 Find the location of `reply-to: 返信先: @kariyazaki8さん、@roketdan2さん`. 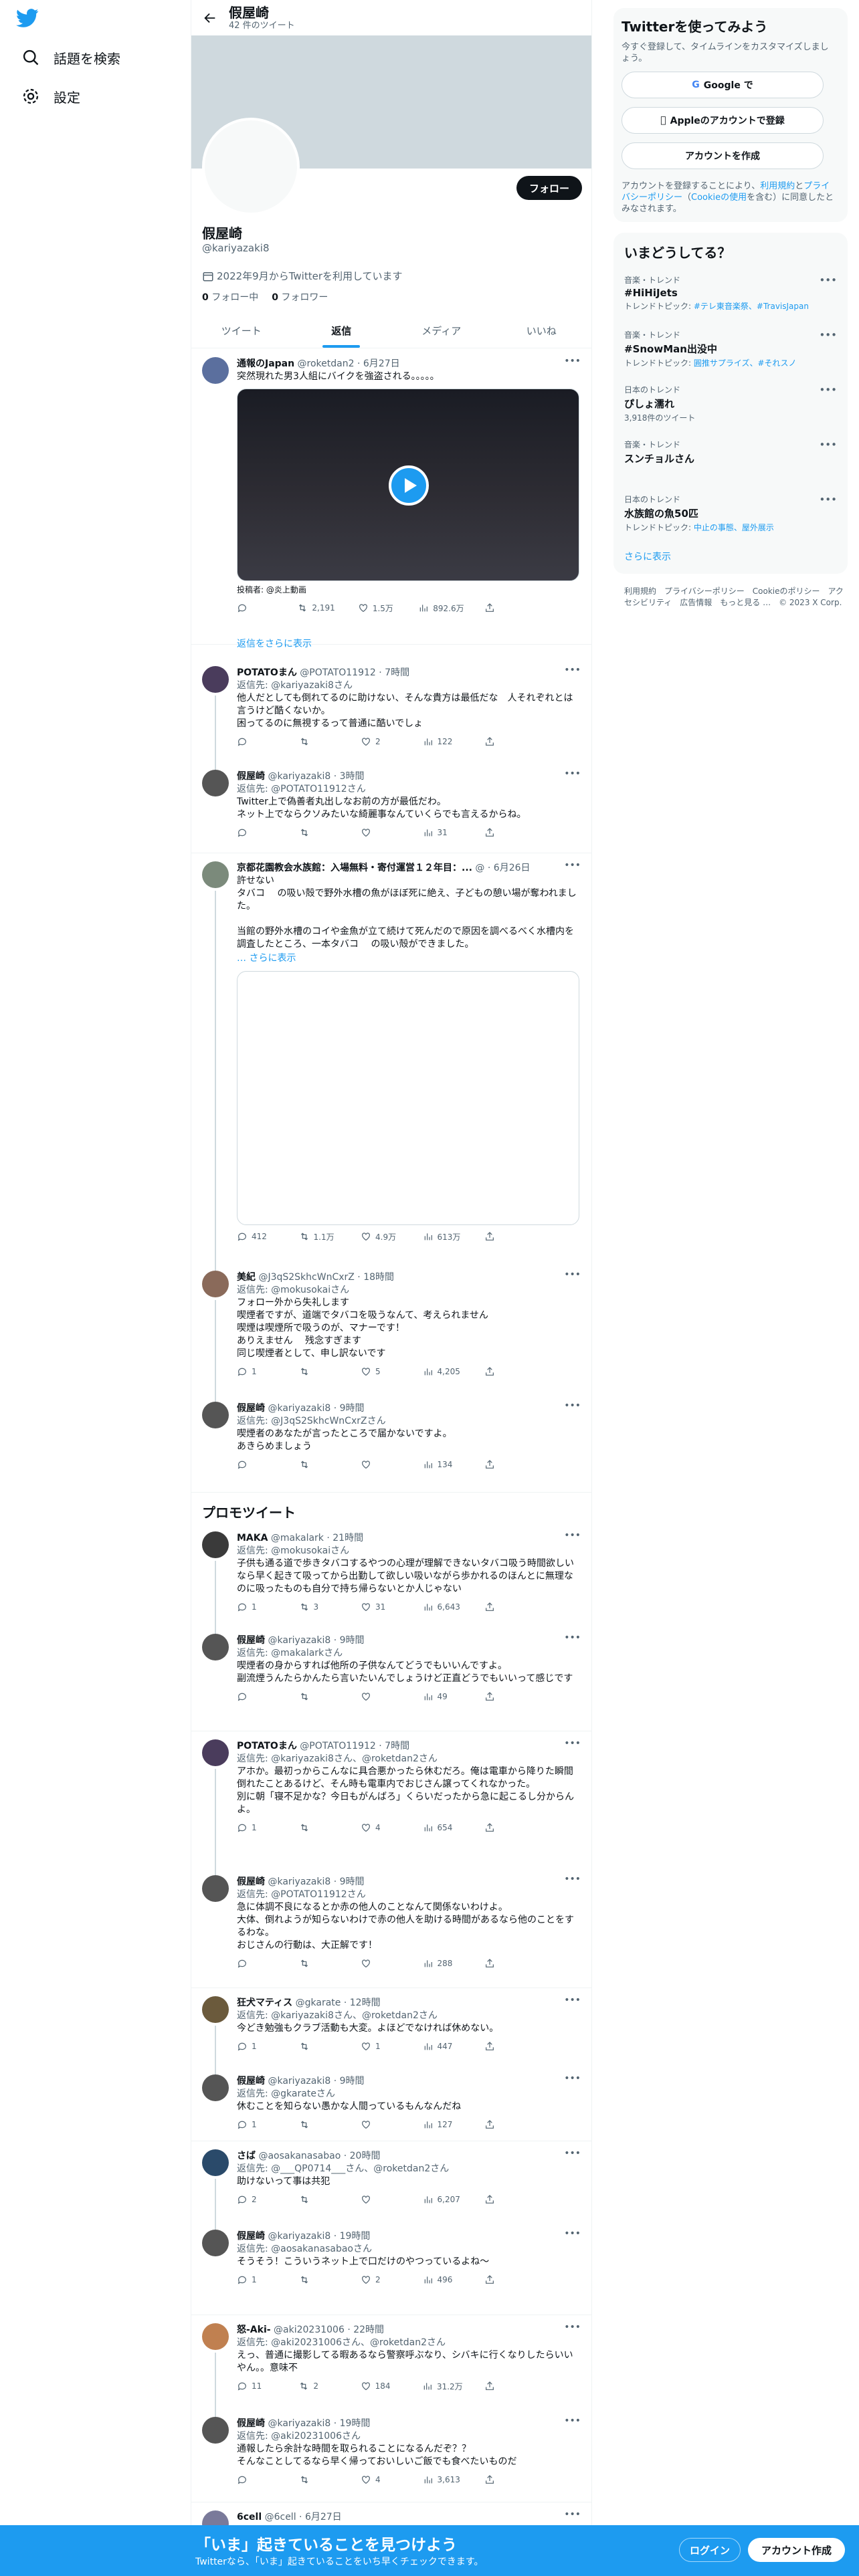

reply-to: 返信先: @kariyazaki8さん、@roketdan2さん is located at coordinates (409, 2016).